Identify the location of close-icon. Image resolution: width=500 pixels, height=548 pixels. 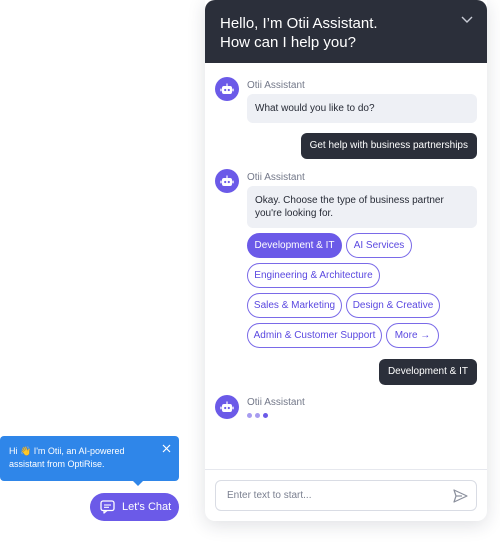
(166, 448).